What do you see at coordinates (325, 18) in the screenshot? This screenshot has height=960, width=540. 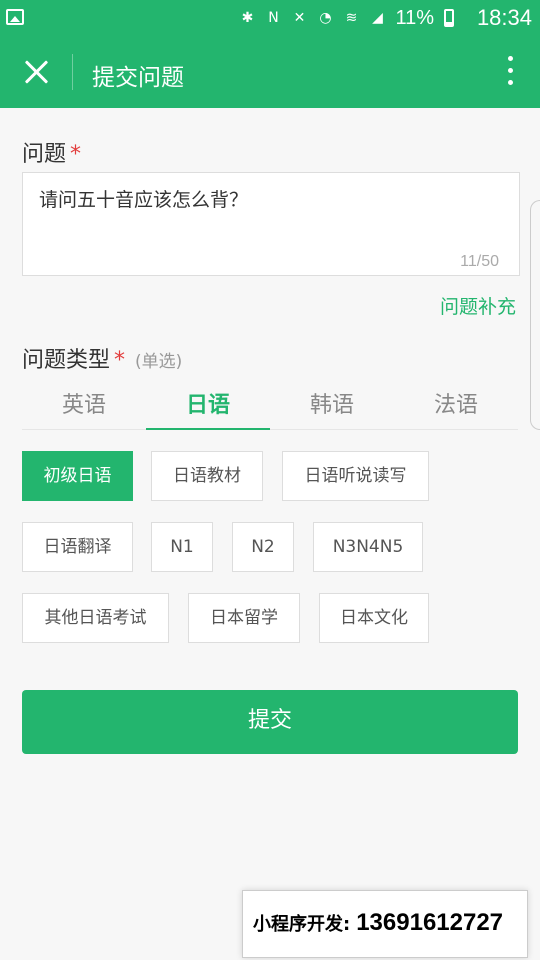 I see `alarm-icon: ◔` at bounding box center [325, 18].